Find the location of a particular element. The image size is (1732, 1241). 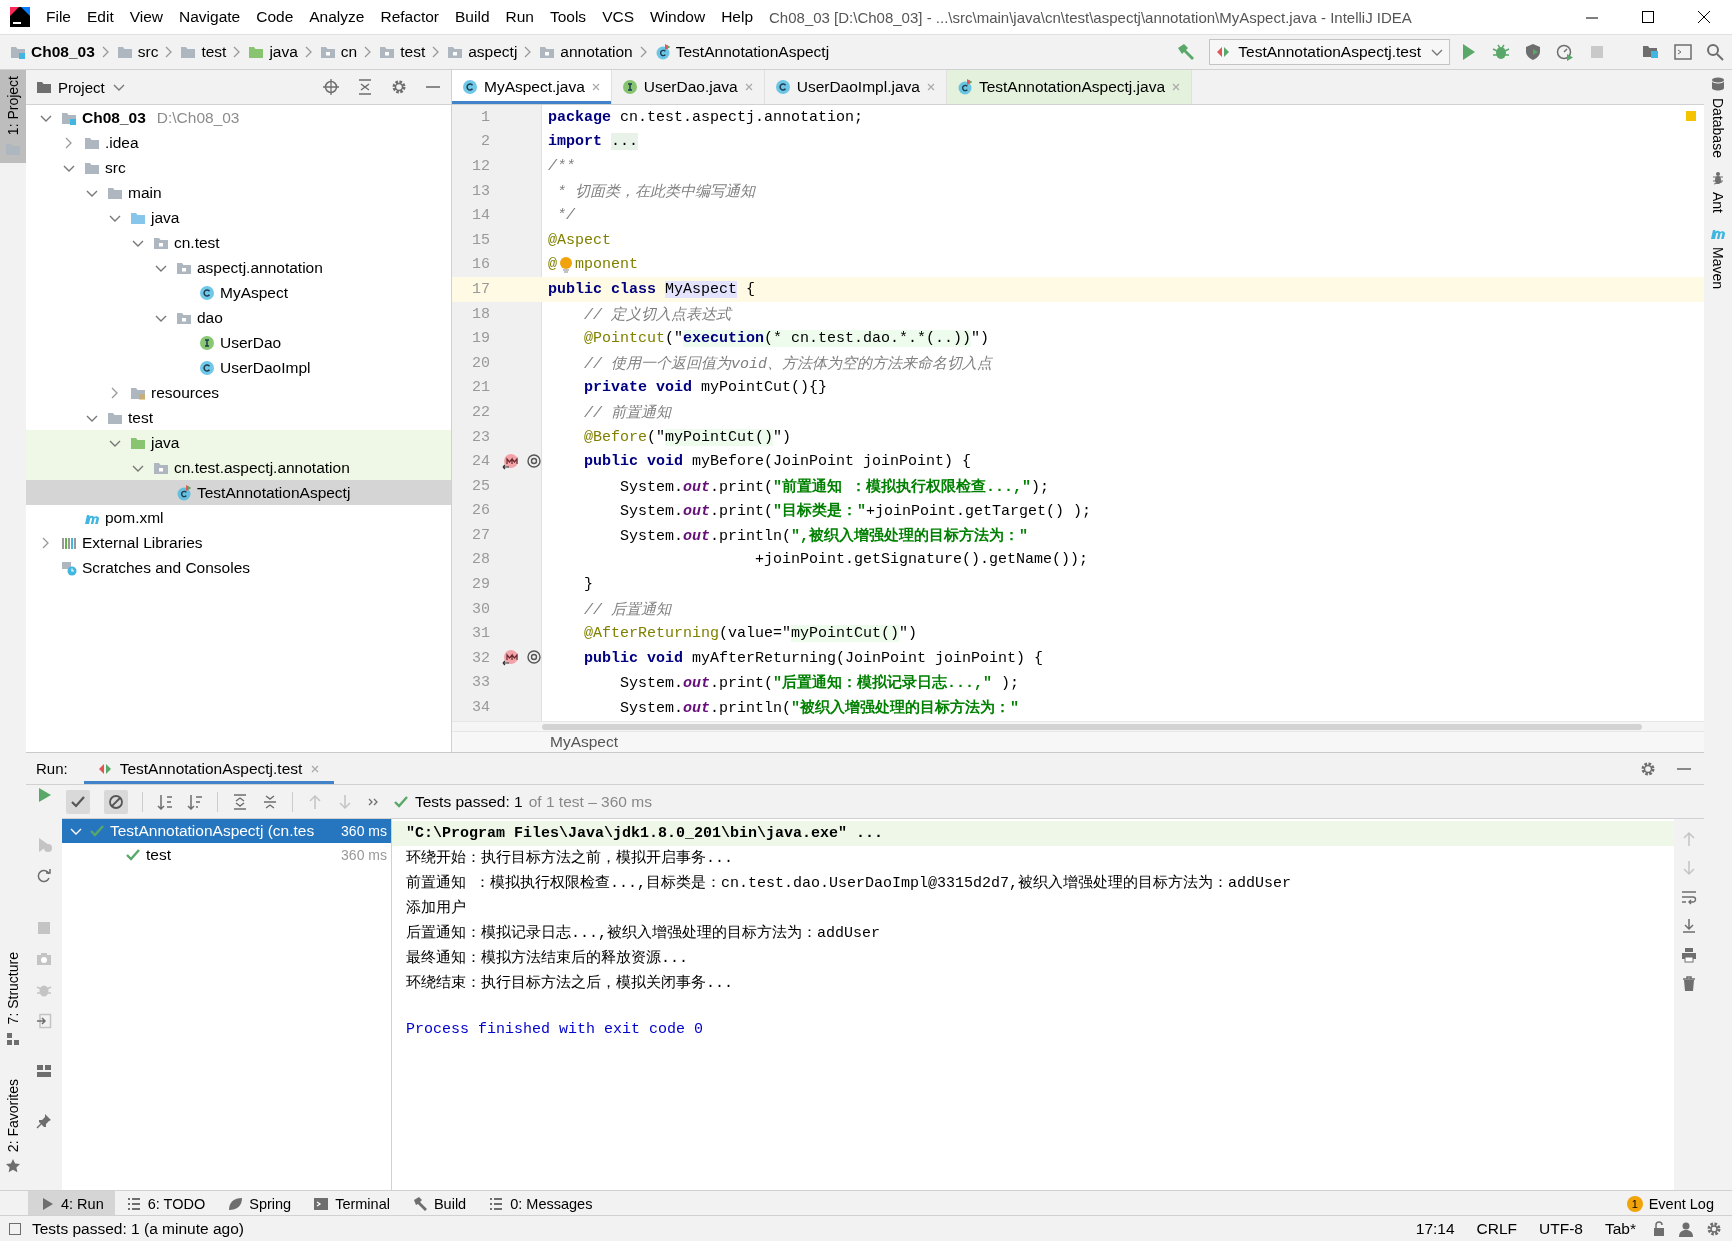

menu-item: Refactor is located at coordinates (410, 17).